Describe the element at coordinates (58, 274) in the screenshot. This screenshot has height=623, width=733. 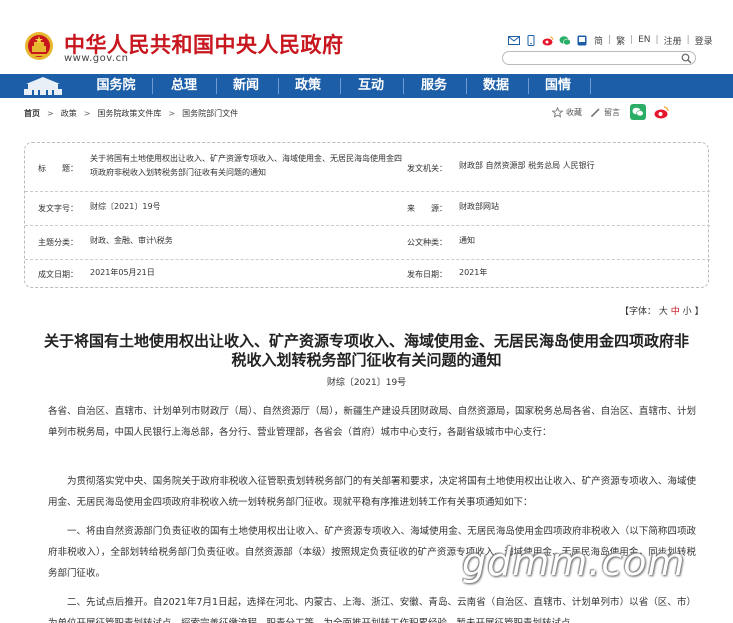
I see `info-date-label: 成文日期：` at that location.